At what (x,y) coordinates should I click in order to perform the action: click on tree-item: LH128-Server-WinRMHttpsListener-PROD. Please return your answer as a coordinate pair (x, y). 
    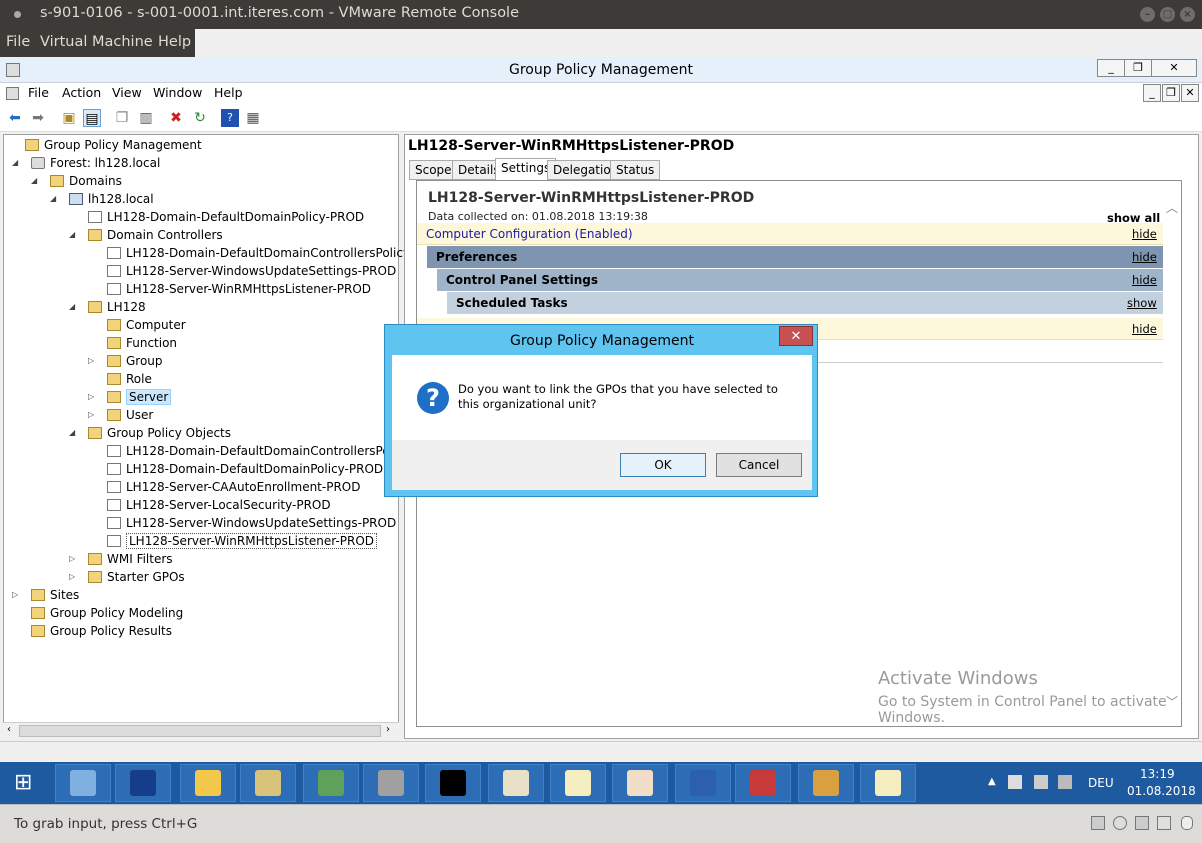
    Looking at the image, I should click on (242, 541).